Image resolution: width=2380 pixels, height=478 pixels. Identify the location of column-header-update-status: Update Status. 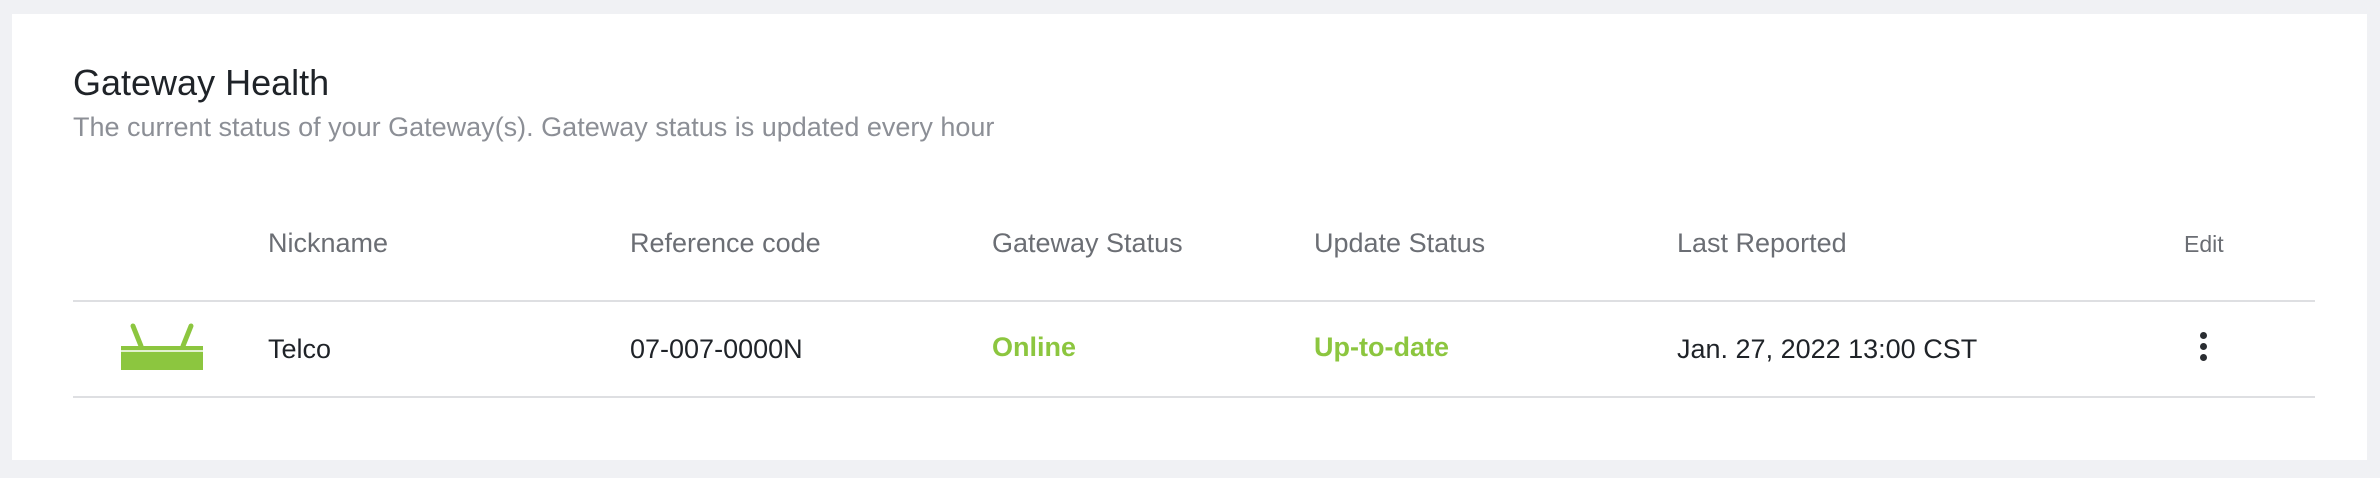
(1399, 243).